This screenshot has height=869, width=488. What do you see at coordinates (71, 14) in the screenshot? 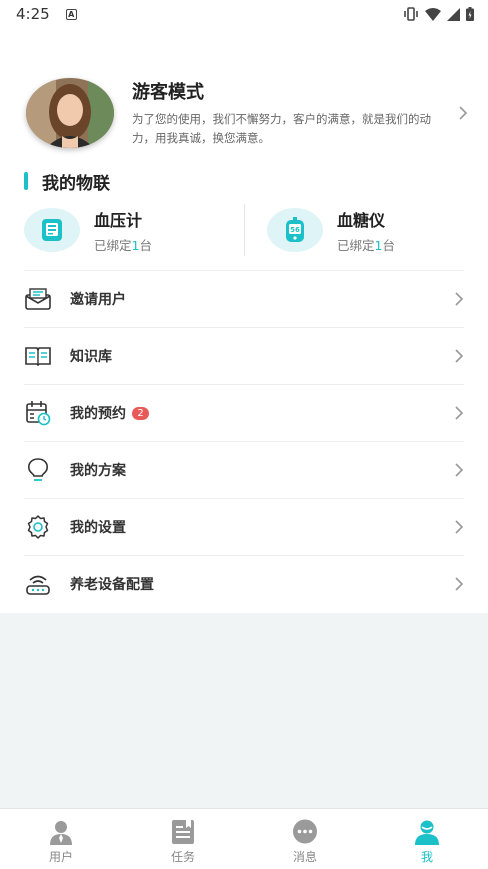
I see `notification-a-icon: A` at bounding box center [71, 14].